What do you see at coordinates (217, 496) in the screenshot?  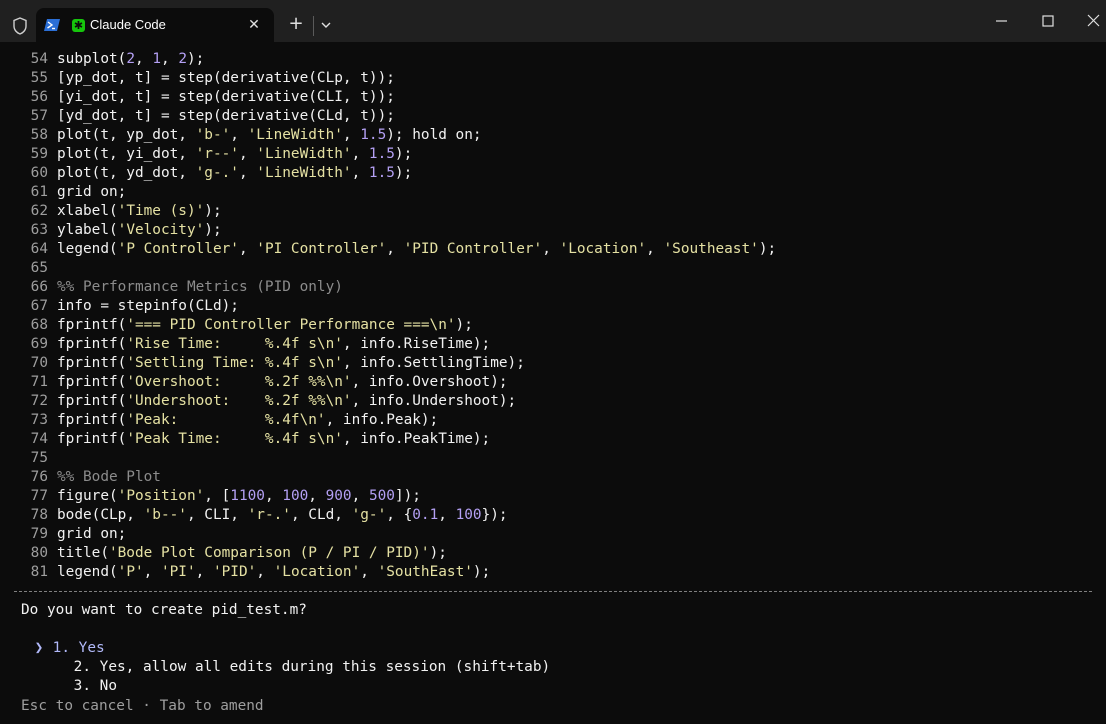 I see `code-token: , [` at bounding box center [217, 496].